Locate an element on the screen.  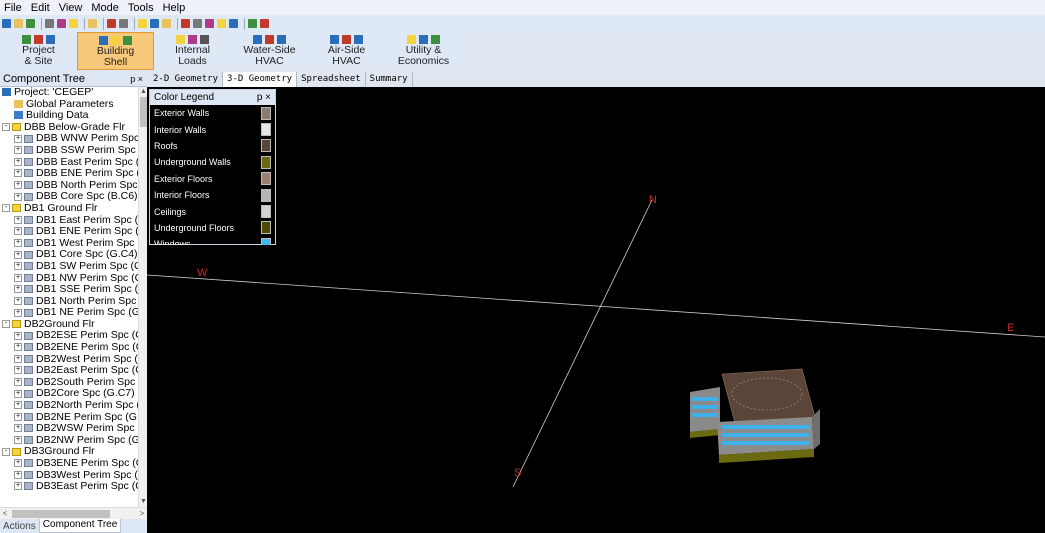
tree-item-label: DB1 Core Spc (G.C4) is located at coordinates (87, 254).